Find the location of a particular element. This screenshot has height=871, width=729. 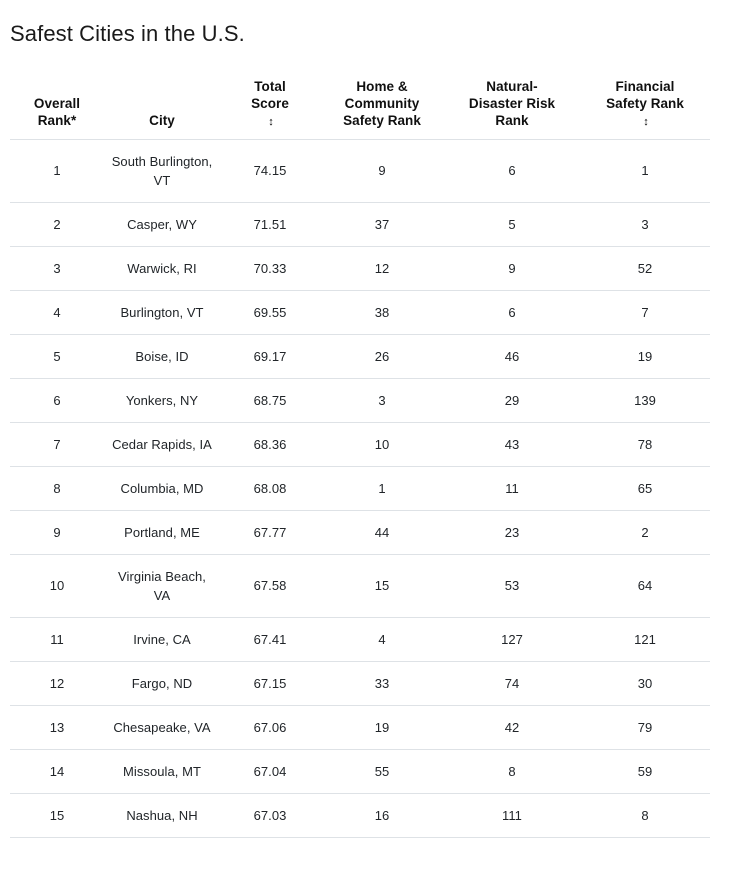

cell-home: 38 is located at coordinates (382, 312).